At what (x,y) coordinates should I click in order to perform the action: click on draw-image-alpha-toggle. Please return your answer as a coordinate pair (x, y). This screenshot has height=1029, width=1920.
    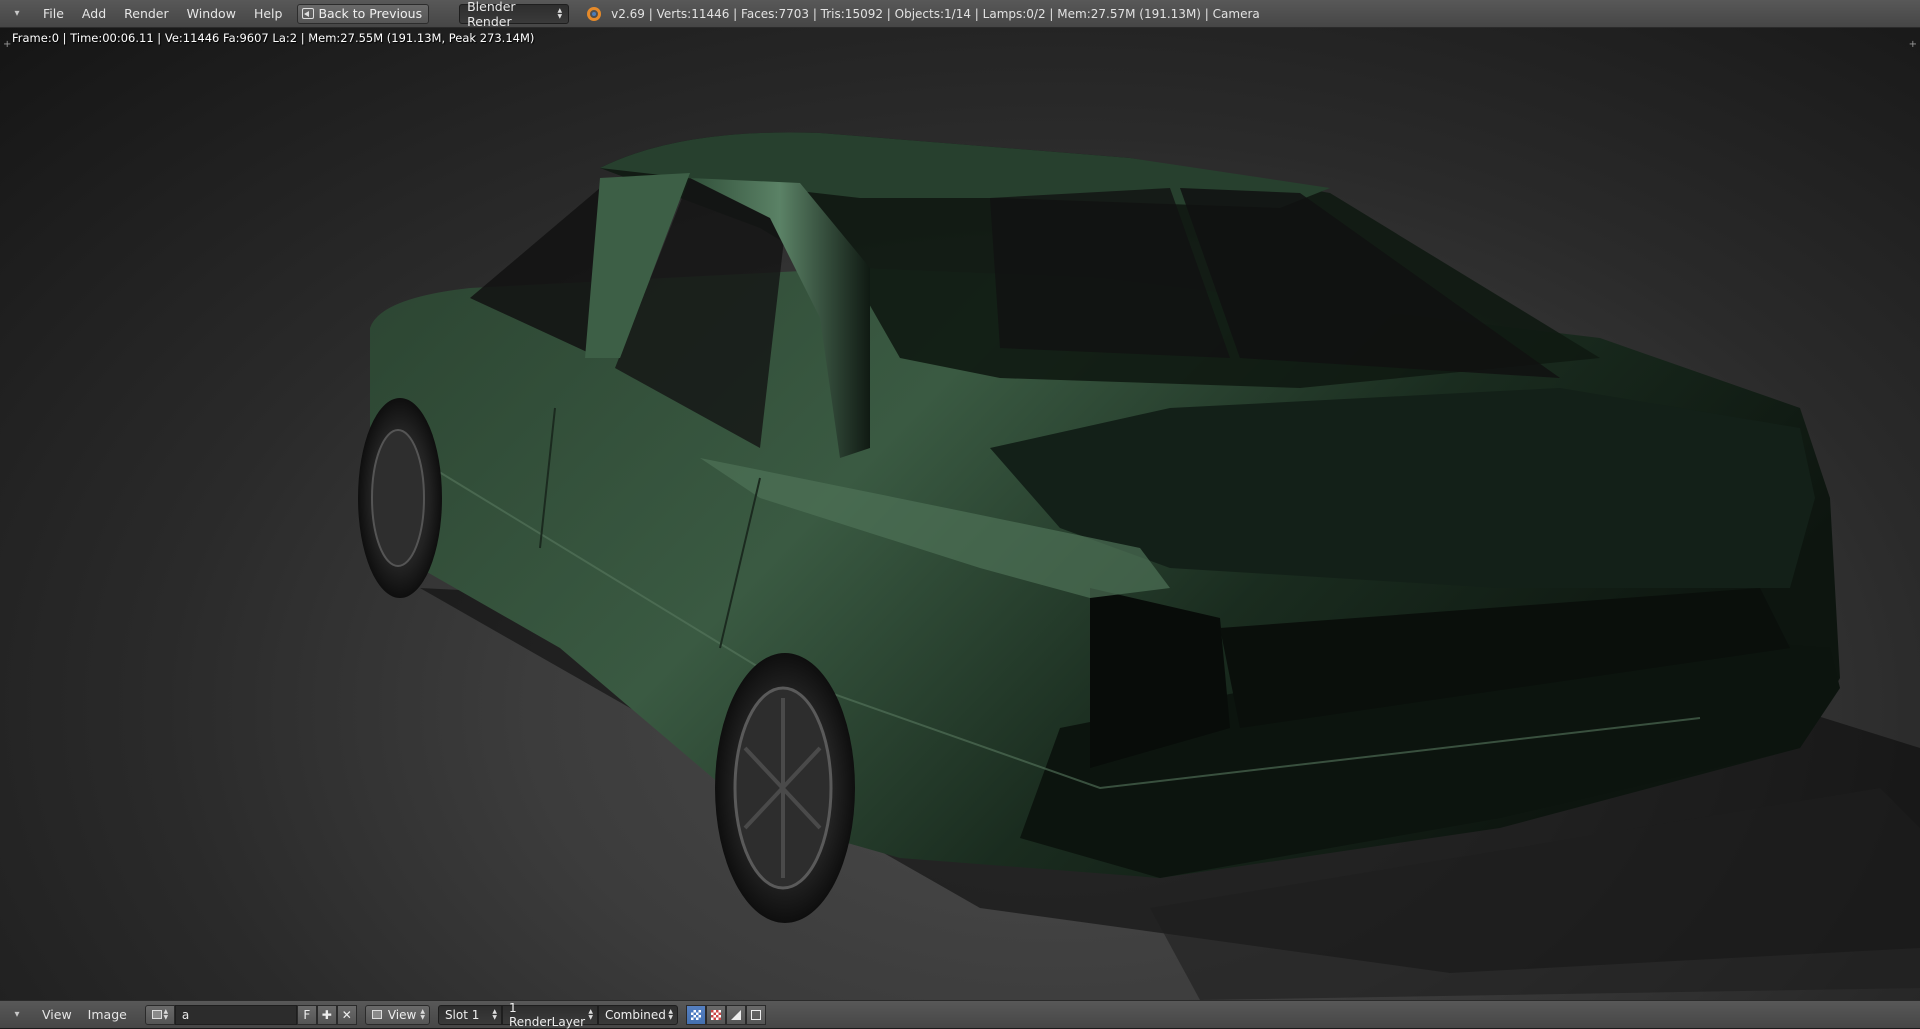
    Looking at the image, I should click on (715, 1014).